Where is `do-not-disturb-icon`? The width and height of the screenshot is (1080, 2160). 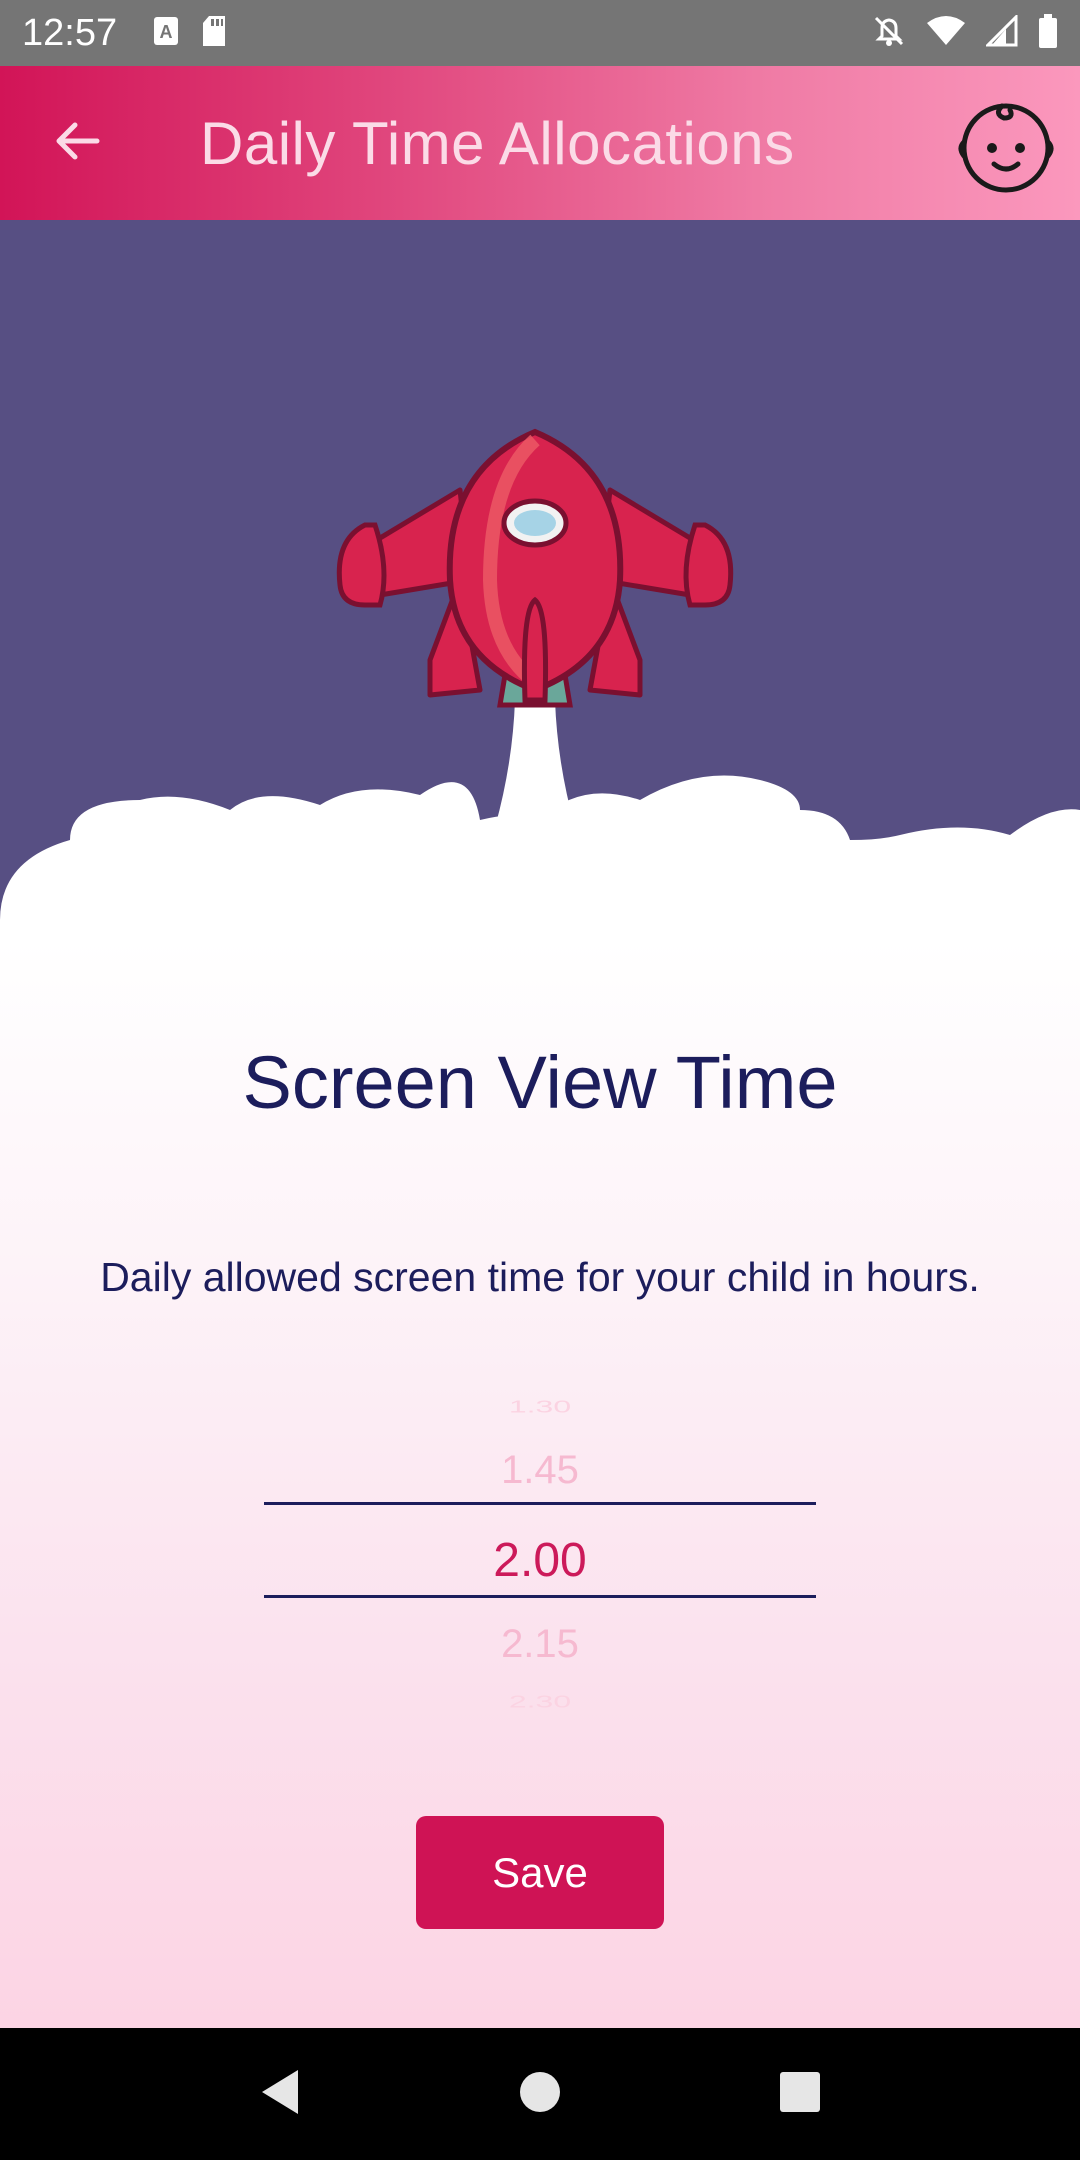 do-not-disturb-icon is located at coordinates (889, 33).